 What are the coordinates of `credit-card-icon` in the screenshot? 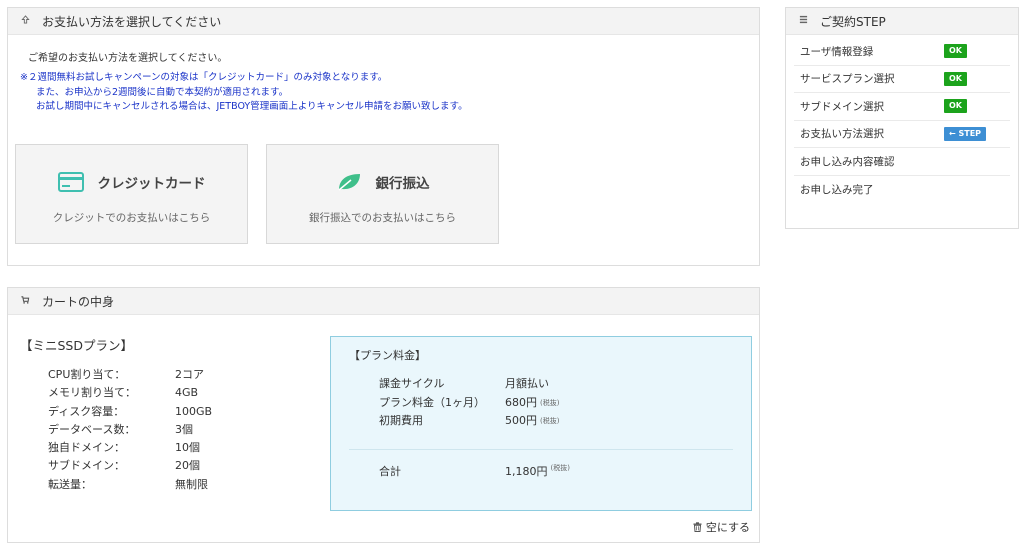 It's located at (70, 182).